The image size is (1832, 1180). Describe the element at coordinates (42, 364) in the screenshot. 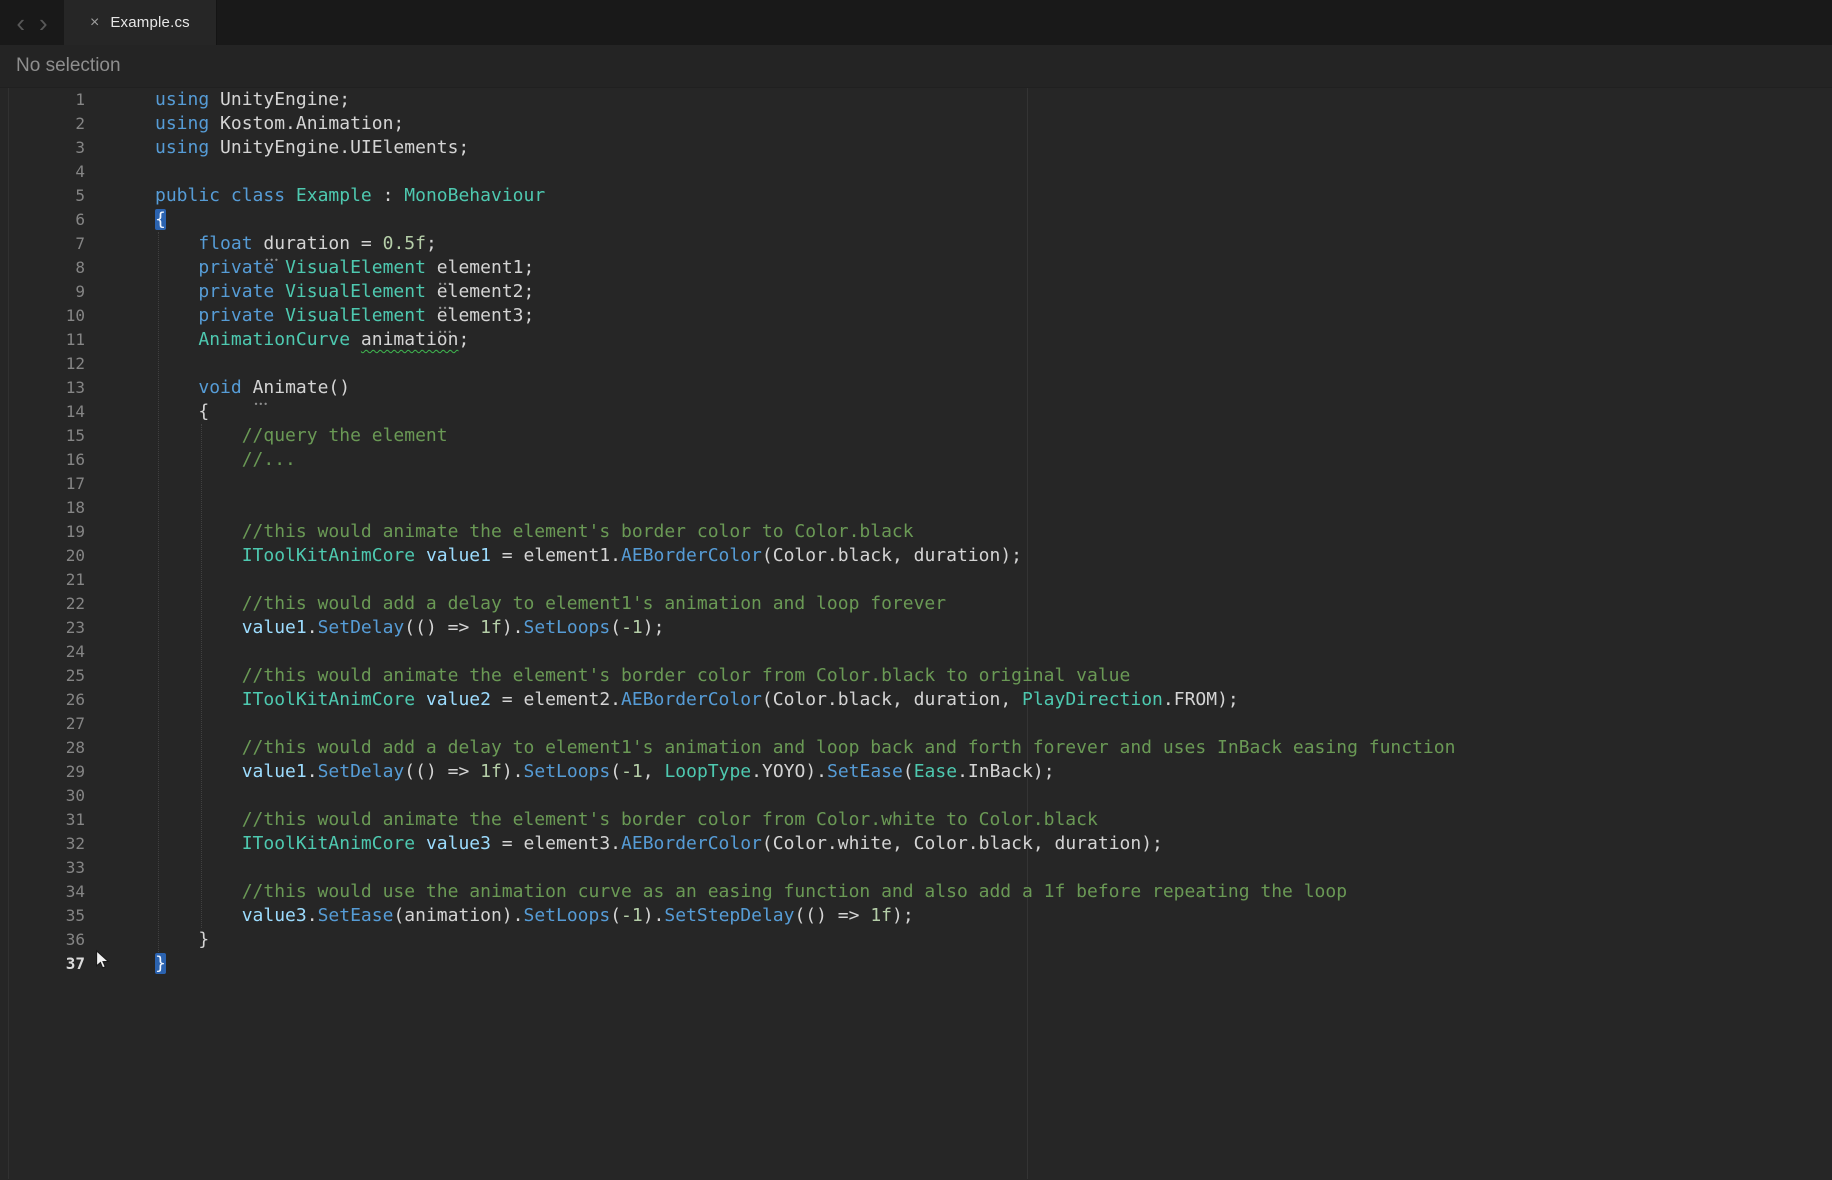

I see `line-number: 12` at that location.